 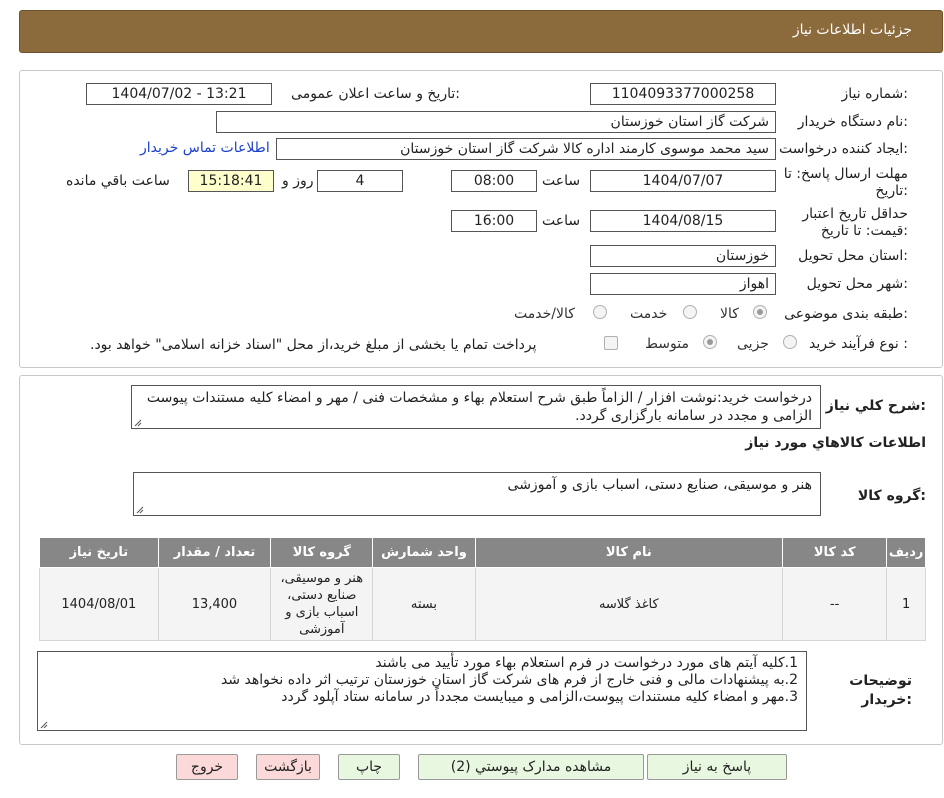 What do you see at coordinates (858, 344) in the screenshot?
I see `purchase-process-label: نوع فرآیند خرید :` at bounding box center [858, 344].